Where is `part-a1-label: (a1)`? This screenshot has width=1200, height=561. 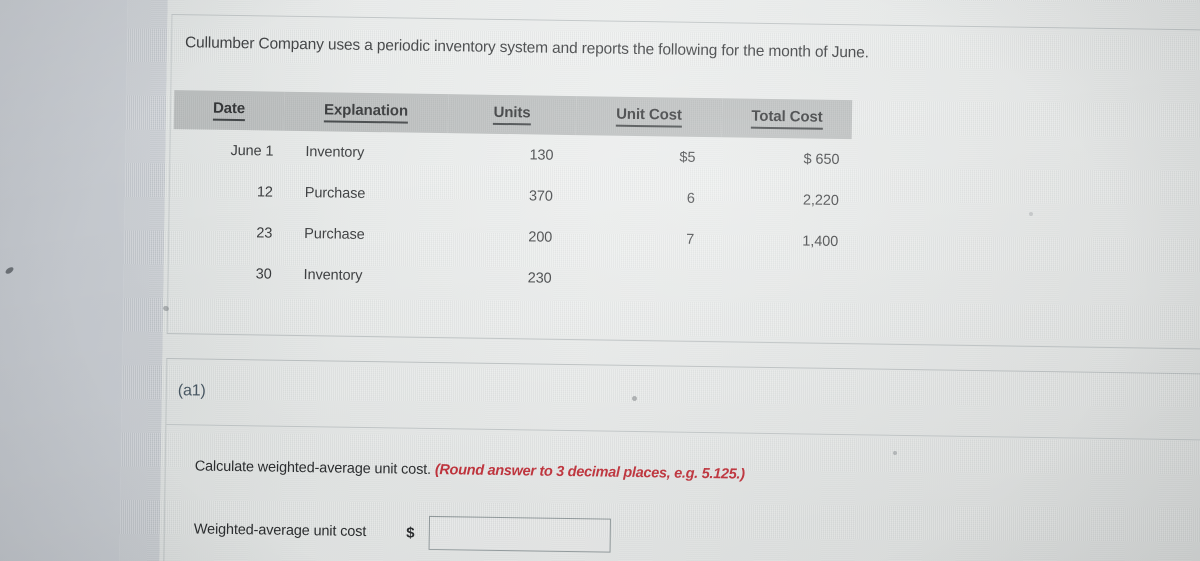
part-a1-label: (a1) is located at coordinates (191, 391).